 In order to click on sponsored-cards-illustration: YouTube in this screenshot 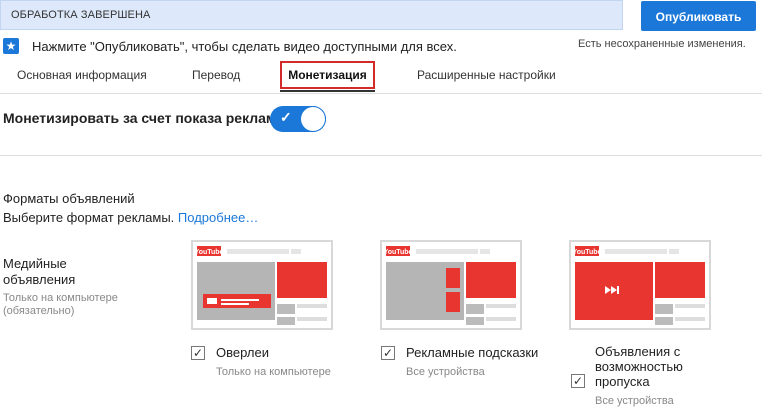, I will do `click(450, 285)`.